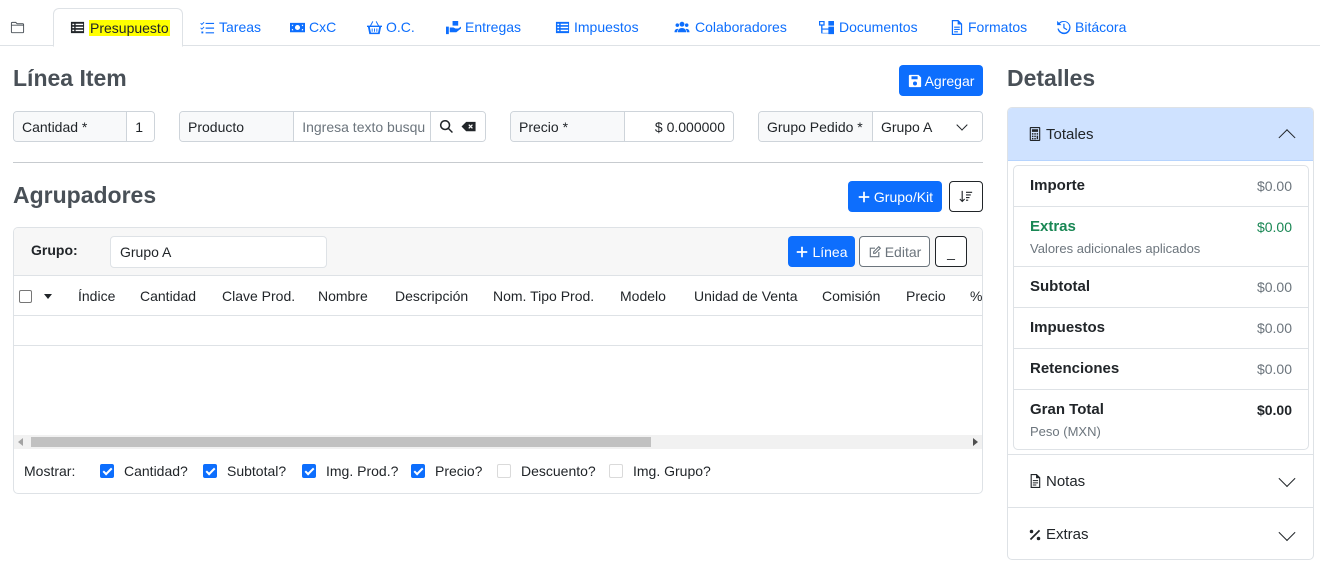 The width and height of the screenshot is (1320, 568). Describe the element at coordinates (875, 251) in the screenshot. I see `edit-icon` at that location.